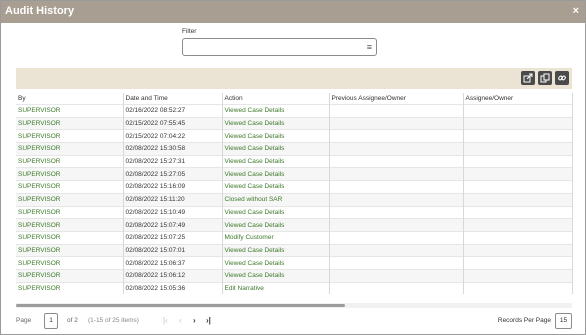  Describe the element at coordinates (276, 99) in the screenshot. I see `column-header-action: Action` at that location.